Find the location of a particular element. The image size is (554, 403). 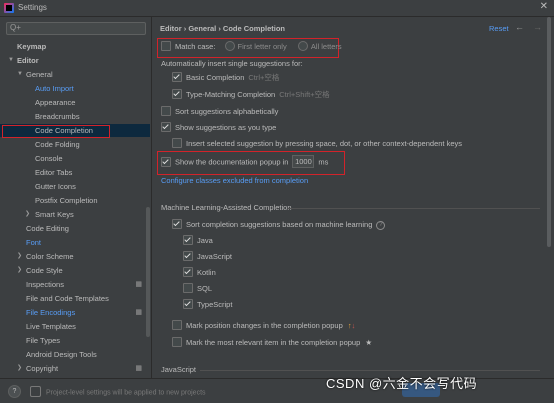

reset-link: Reset is located at coordinates (499, 28).